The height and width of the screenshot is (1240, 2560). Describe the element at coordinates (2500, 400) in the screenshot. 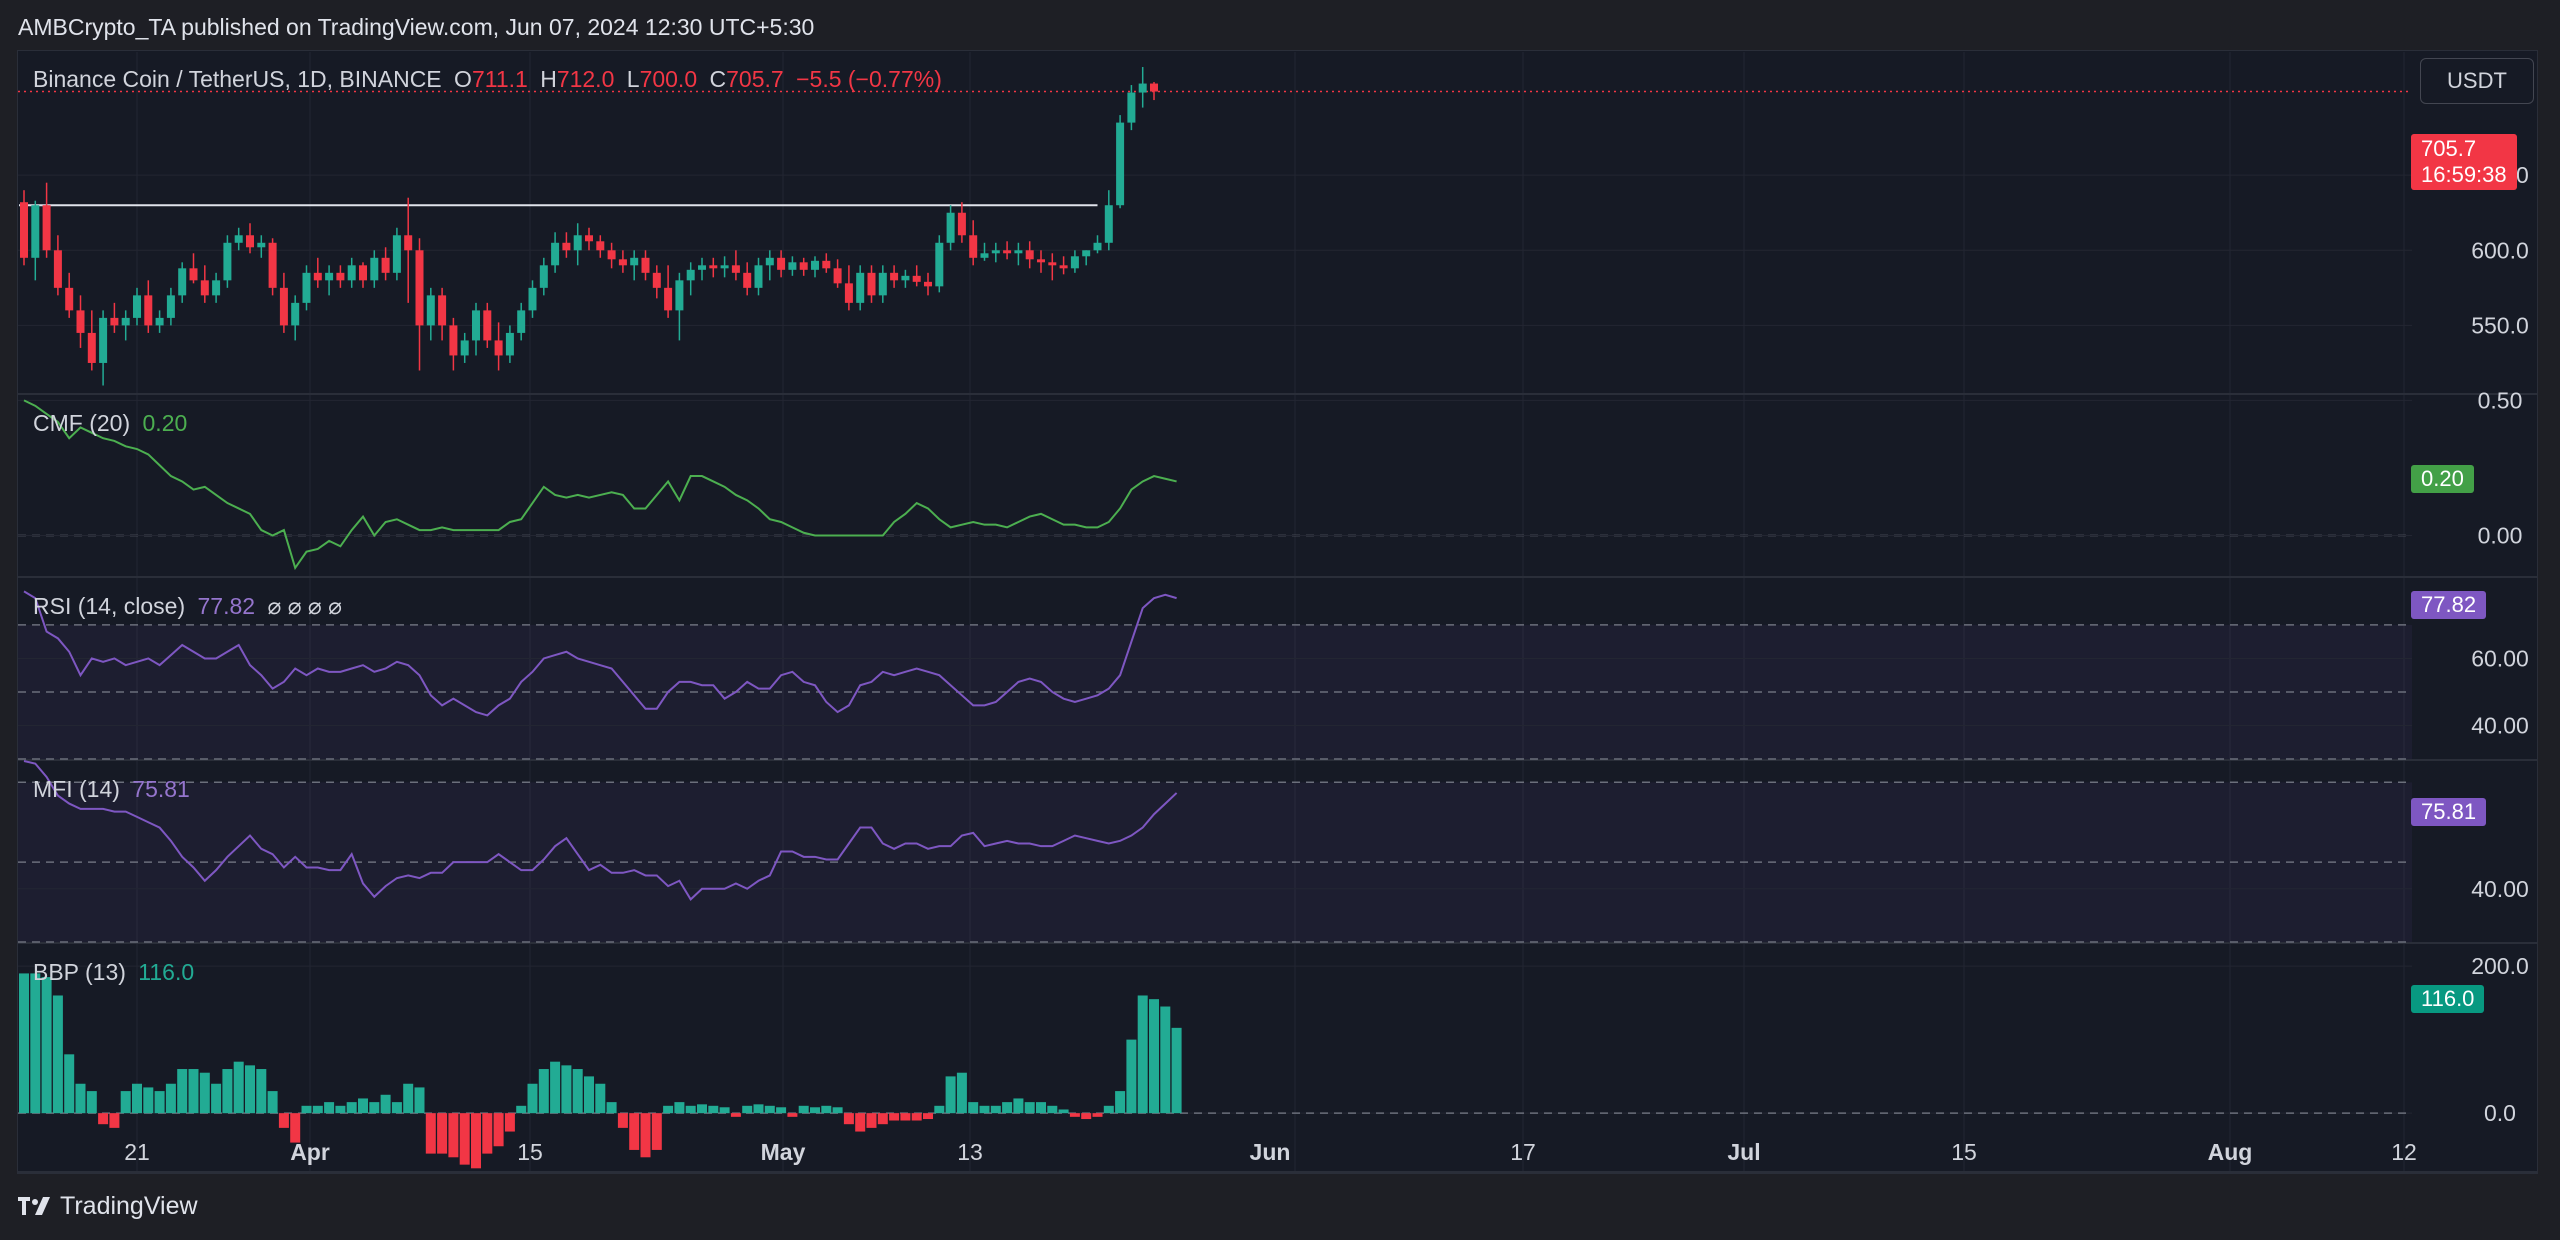

I see `cmf-axis-label: 0.50` at that location.